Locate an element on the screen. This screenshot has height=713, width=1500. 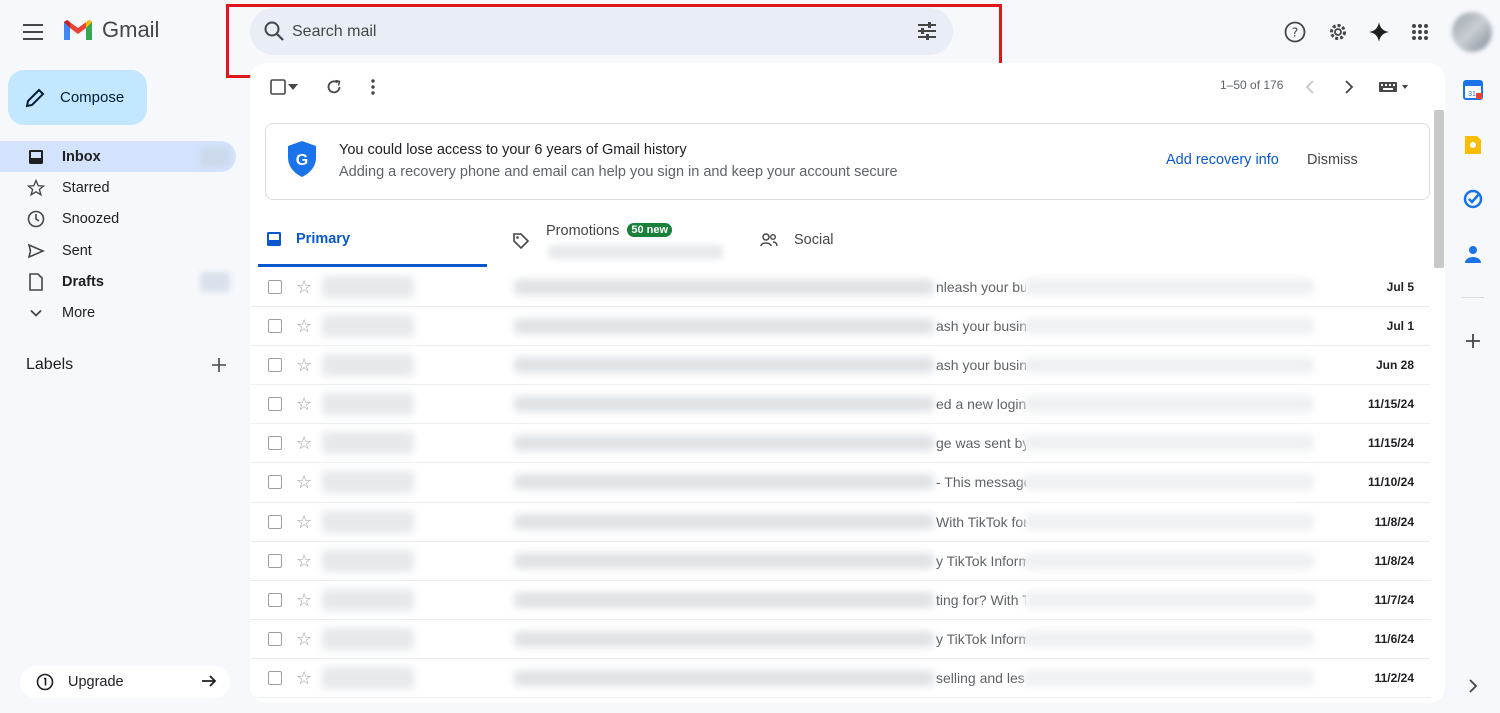
support-button: ? is located at coordinates (1295, 32).